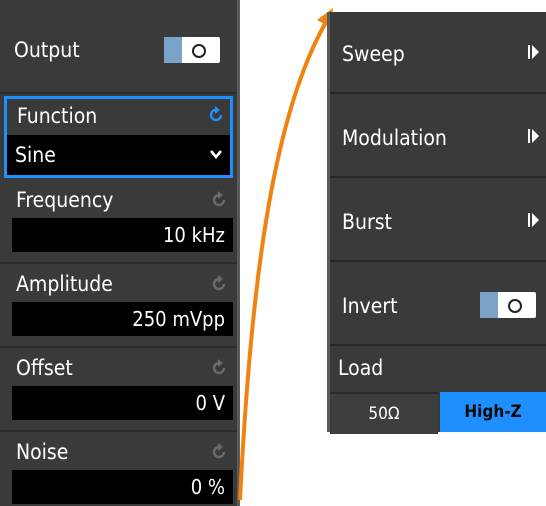  I want to click on output-toggle, so click(192, 50).